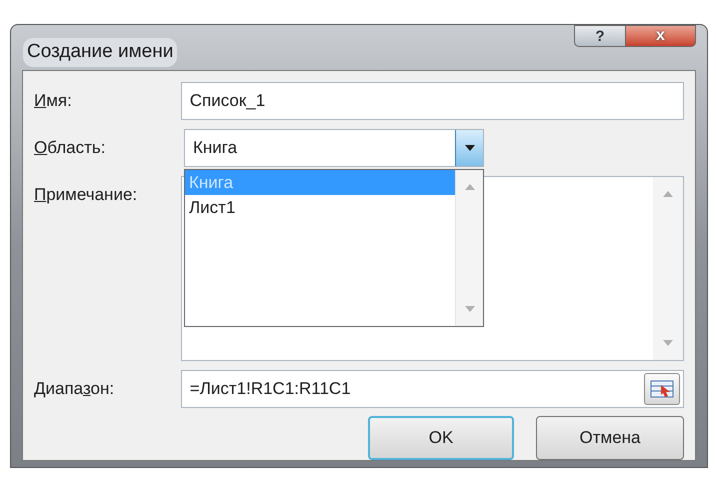 Image resolution: width=716 pixels, height=477 pixels. What do you see at coordinates (86, 195) in the screenshot?
I see `field-label: Примечание:` at bounding box center [86, 195].